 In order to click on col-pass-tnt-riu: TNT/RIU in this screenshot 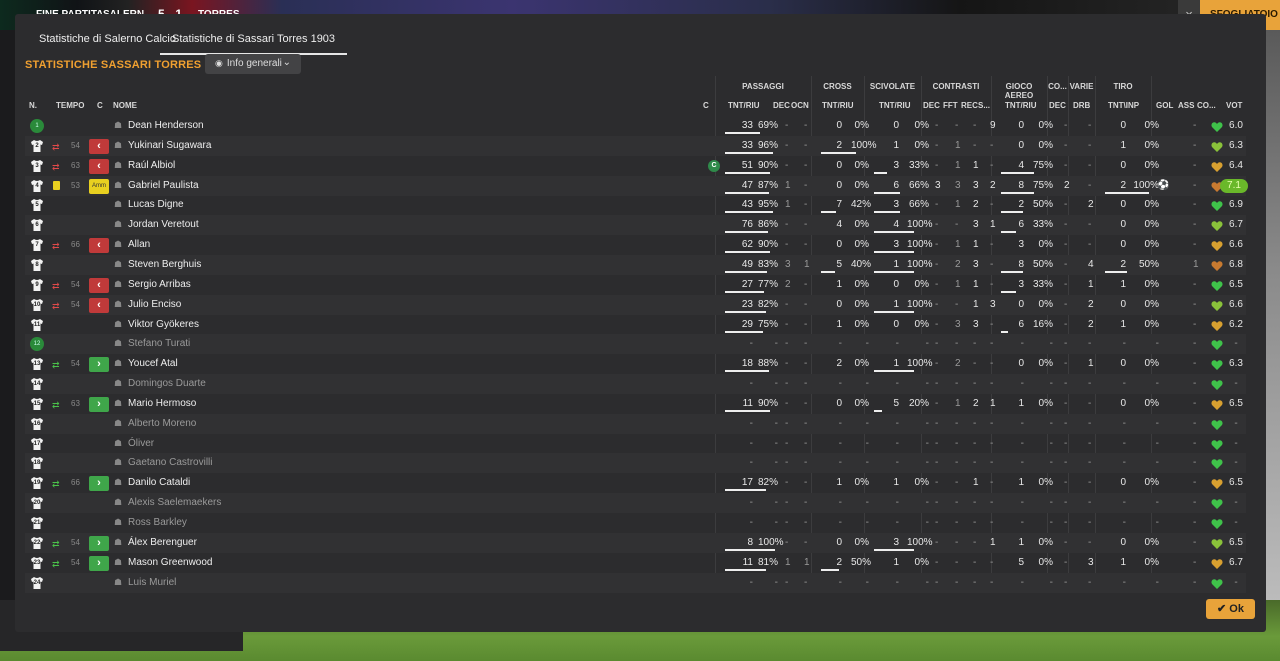, I will do `click(744, 105)`.